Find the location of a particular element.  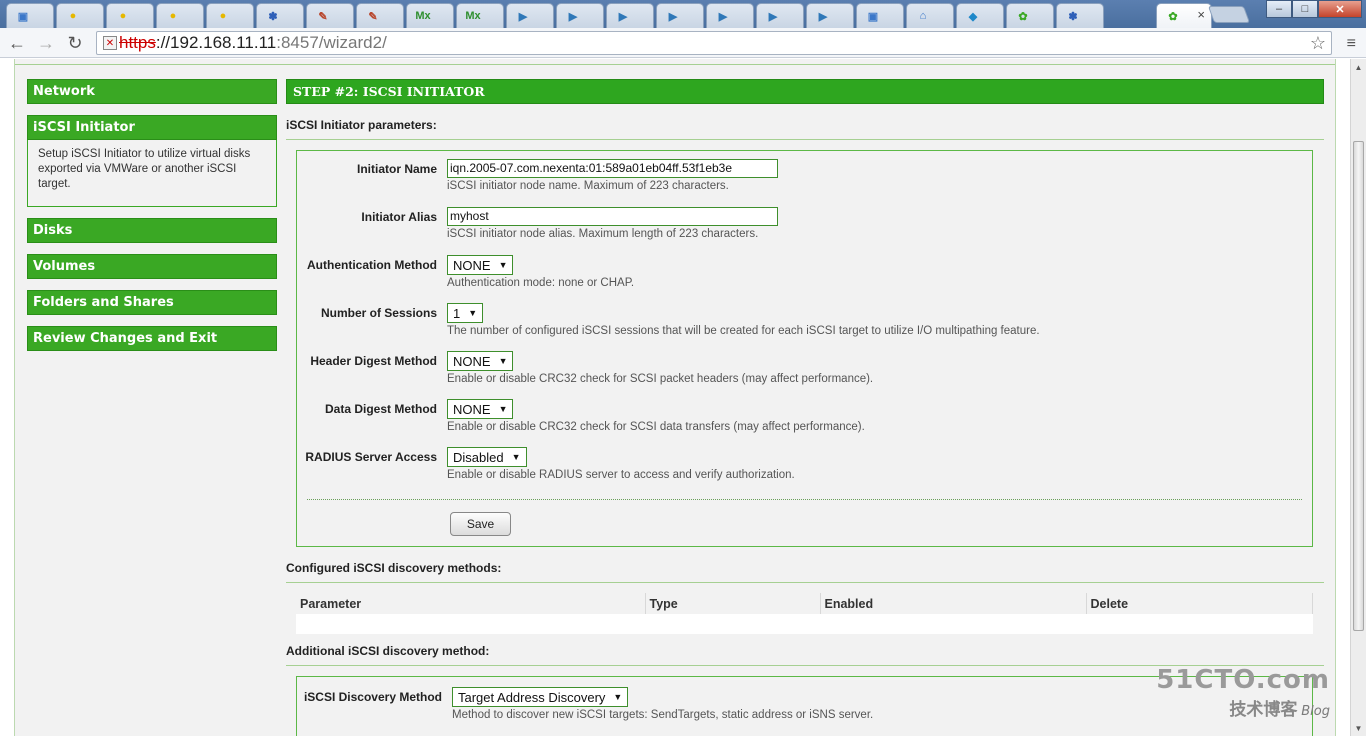

browser-tab: ✿ is located at coordinates (1030, 15).